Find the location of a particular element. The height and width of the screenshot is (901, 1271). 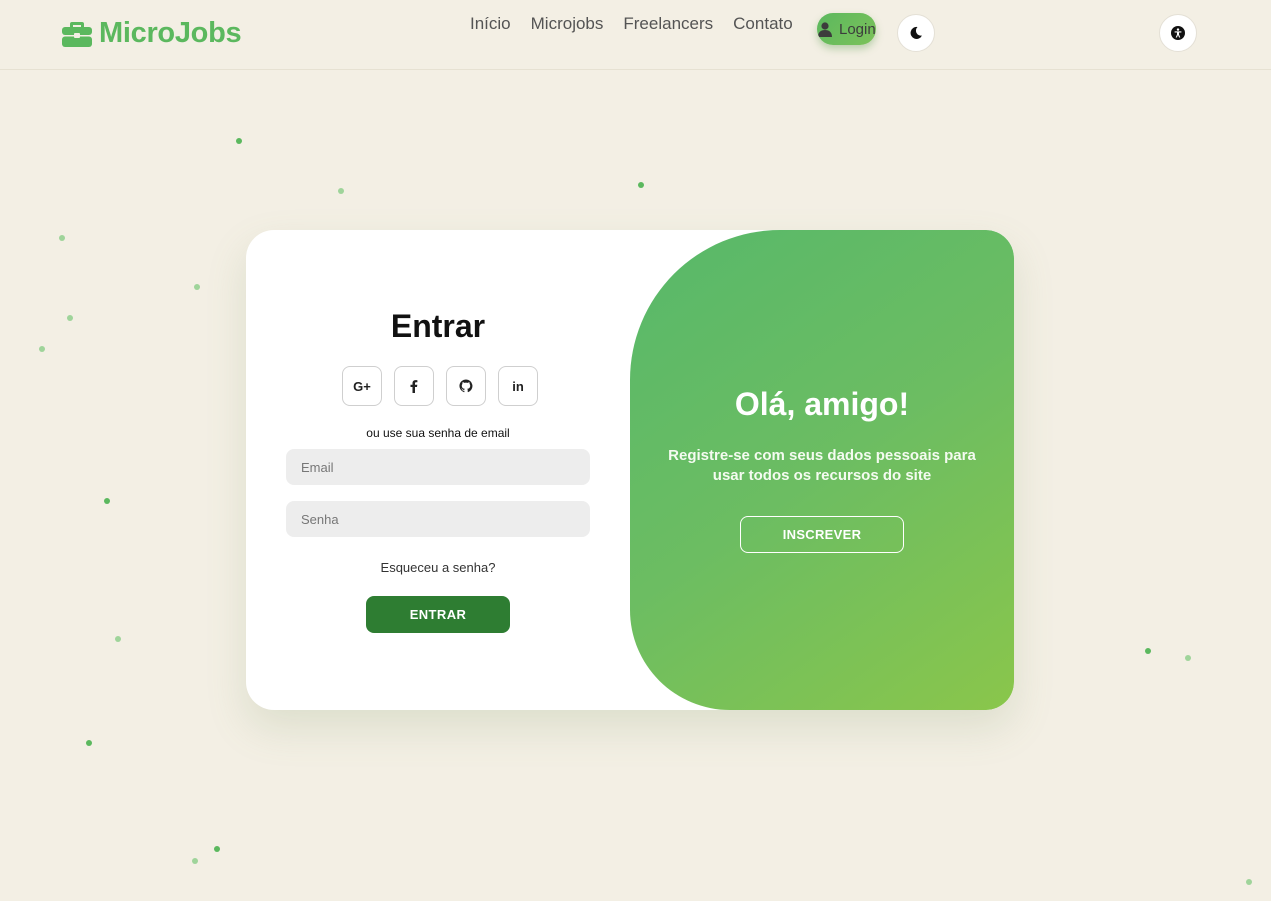

password-field is located at coordinates (438, 519).